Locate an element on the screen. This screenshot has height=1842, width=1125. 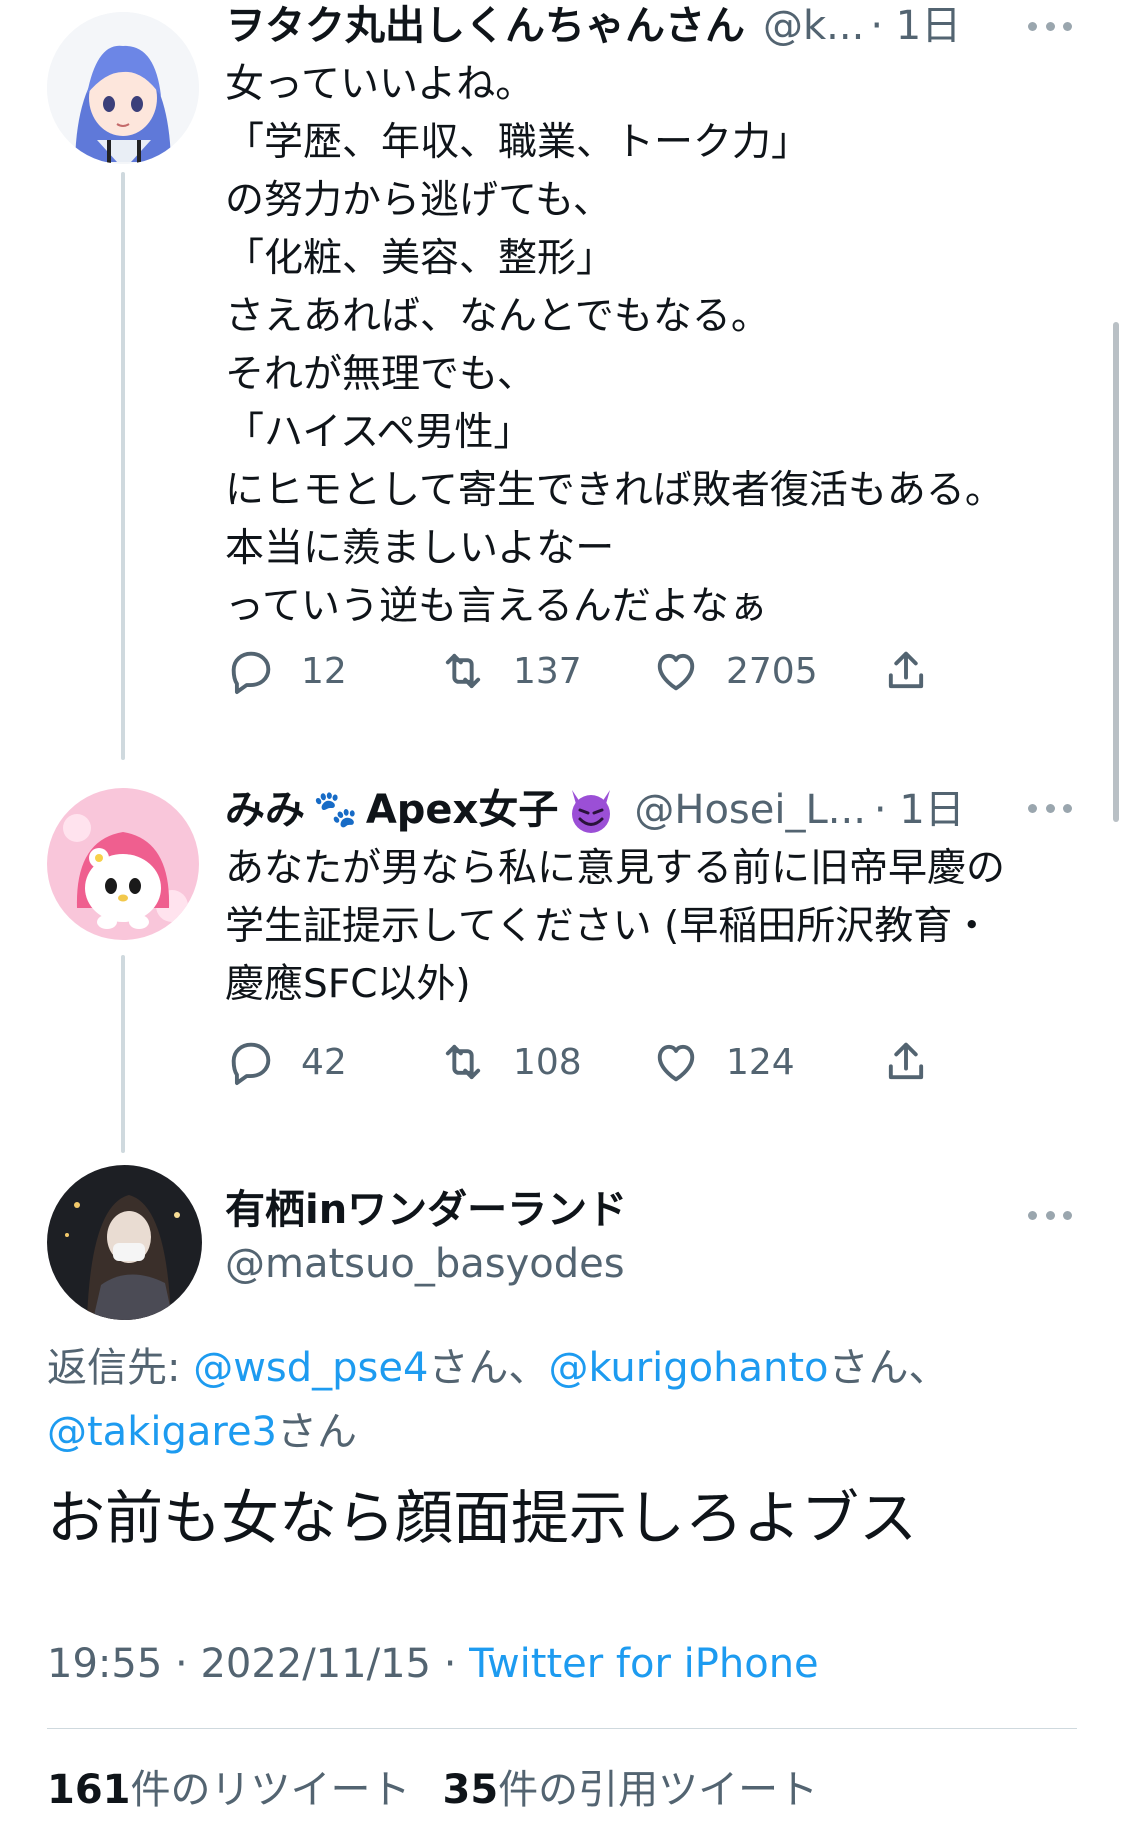
quote-stat: 35件の引用ツイート is located at coordinates (631, 1790).